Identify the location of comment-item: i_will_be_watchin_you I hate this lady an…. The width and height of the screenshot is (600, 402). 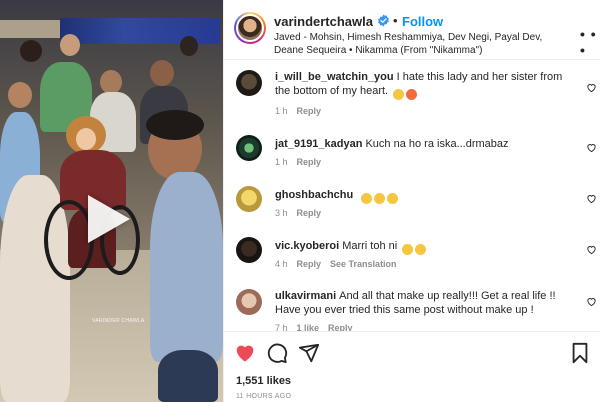
(412, 98).